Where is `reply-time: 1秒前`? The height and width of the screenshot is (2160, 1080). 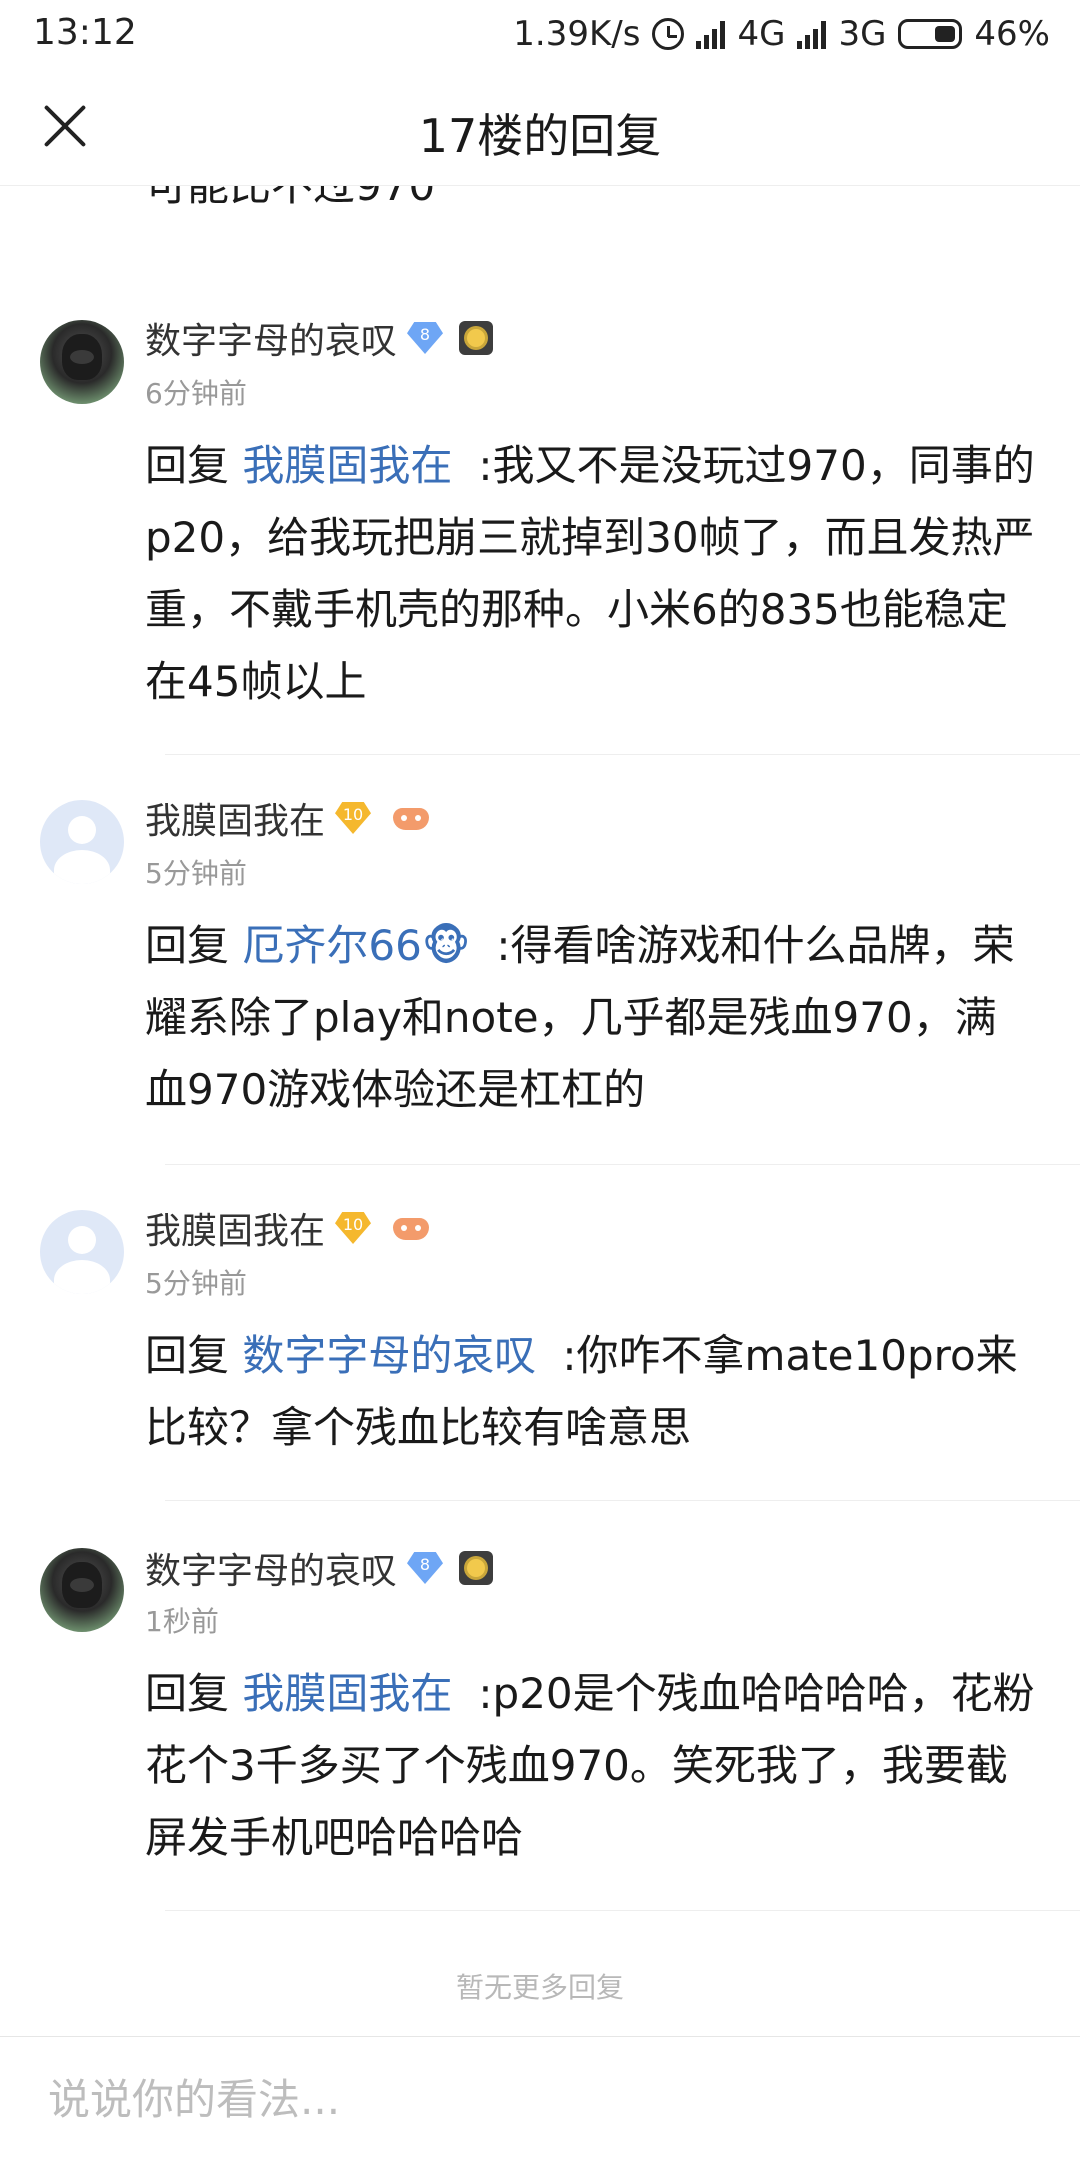 reply-time: 1秒前 is located at coordinates (182, 1621).